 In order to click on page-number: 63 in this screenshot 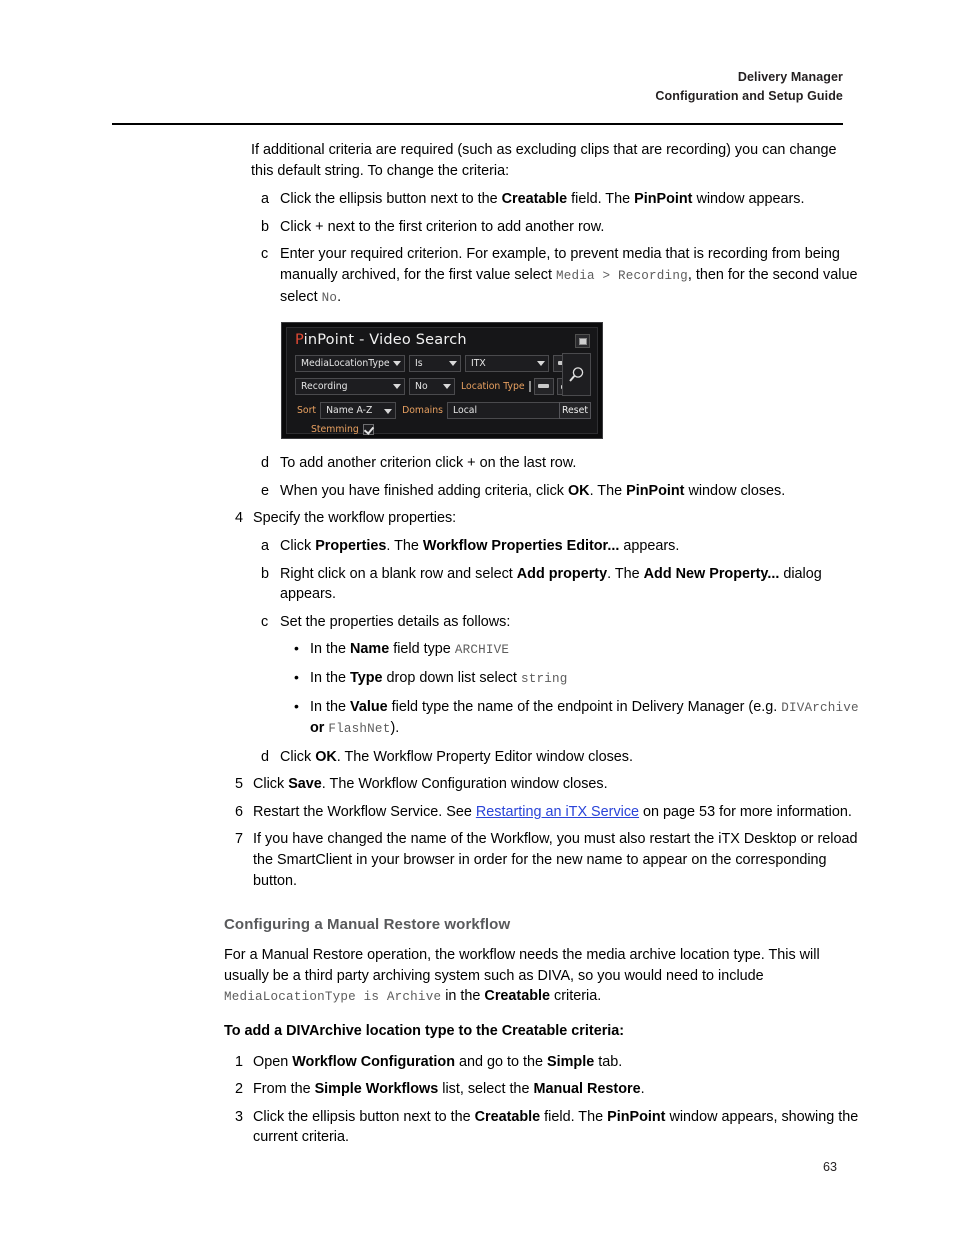, I will do `click(830, 1167)`.